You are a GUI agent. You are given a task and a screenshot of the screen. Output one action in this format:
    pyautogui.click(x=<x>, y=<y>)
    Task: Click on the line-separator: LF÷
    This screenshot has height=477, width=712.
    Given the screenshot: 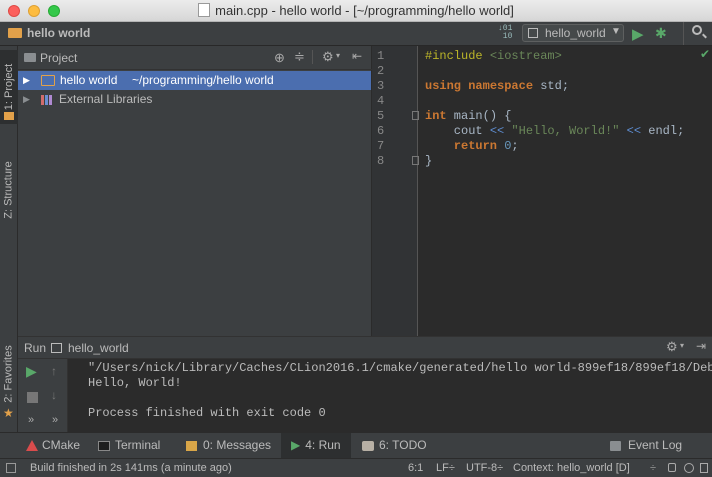 What is the action you would take?
    pyautogui.click(x=445, y=468)
    